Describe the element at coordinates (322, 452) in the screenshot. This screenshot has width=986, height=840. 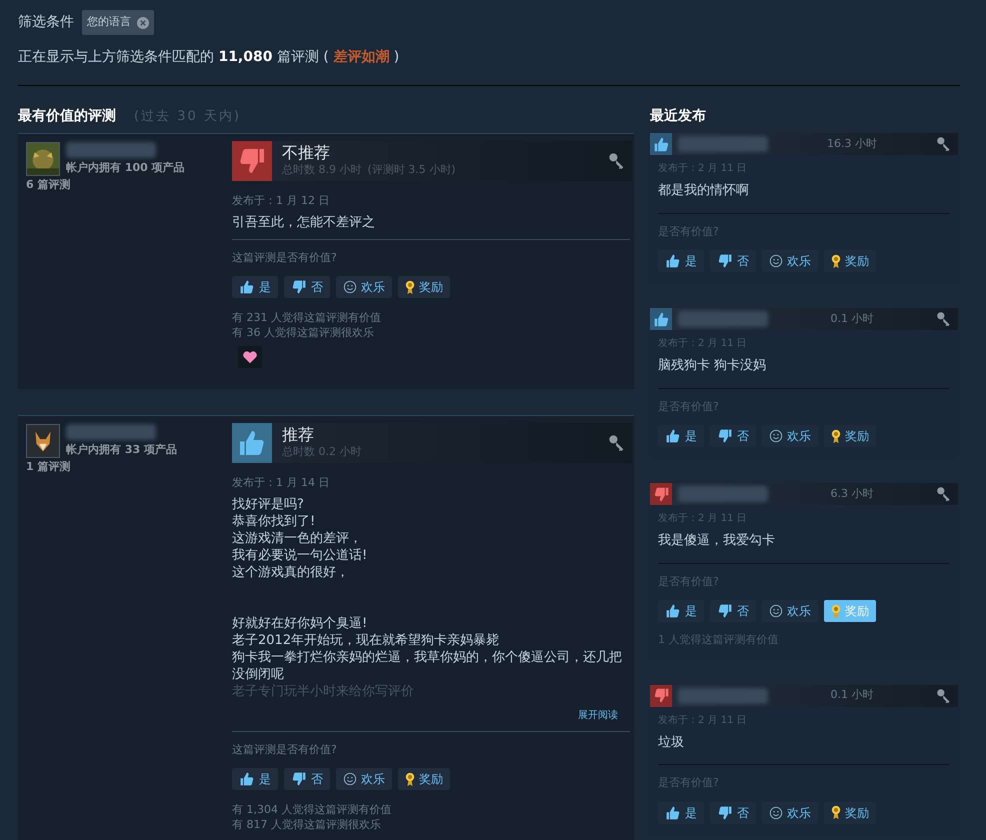
I see `playtime: 总时数 0.2 小时` at that location.